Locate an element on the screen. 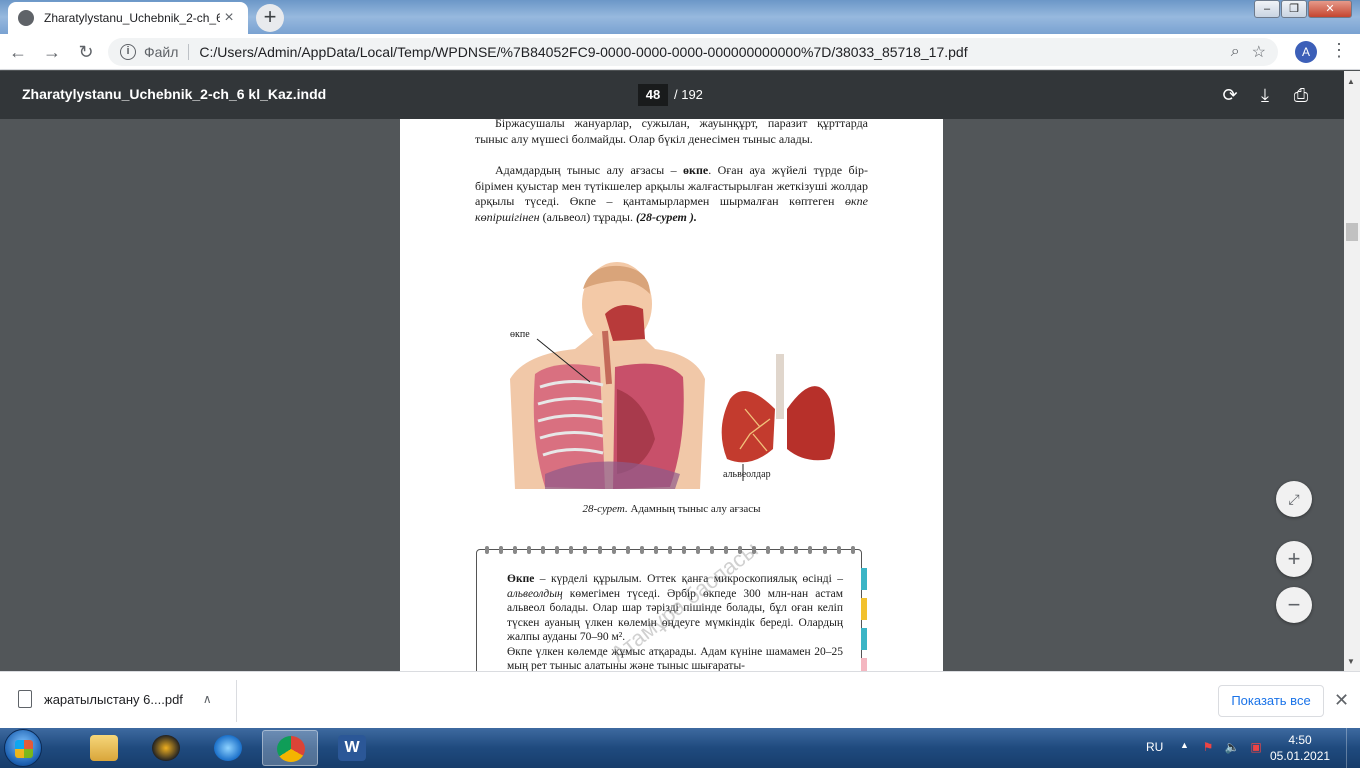  reload-button: ↻ is located at coordinates (86, 52).